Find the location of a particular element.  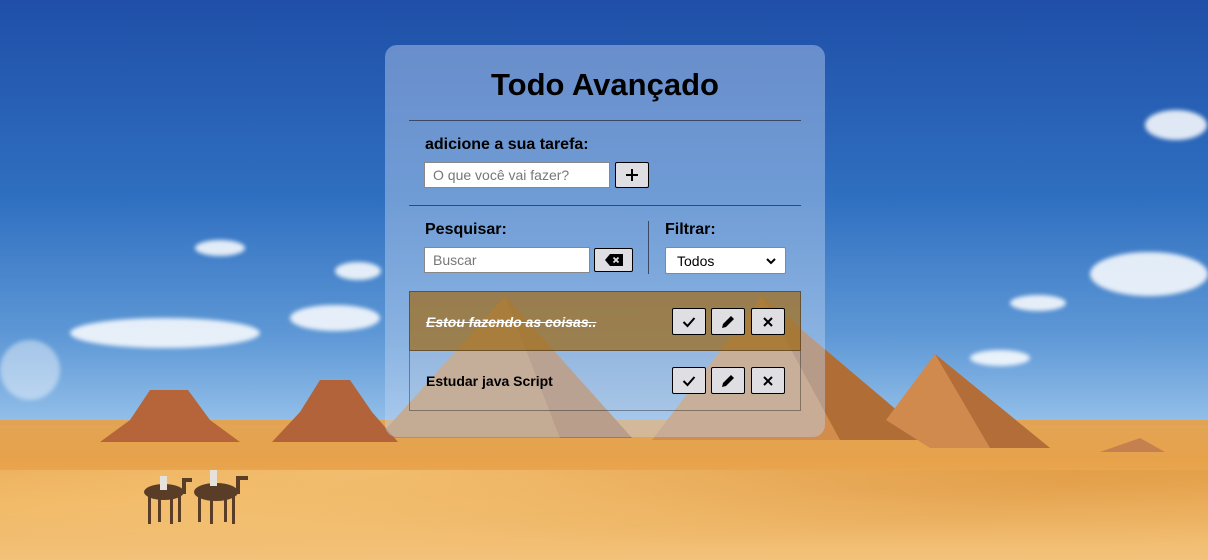

search-label: Pesquisar: is located at coordinates (466, 229).